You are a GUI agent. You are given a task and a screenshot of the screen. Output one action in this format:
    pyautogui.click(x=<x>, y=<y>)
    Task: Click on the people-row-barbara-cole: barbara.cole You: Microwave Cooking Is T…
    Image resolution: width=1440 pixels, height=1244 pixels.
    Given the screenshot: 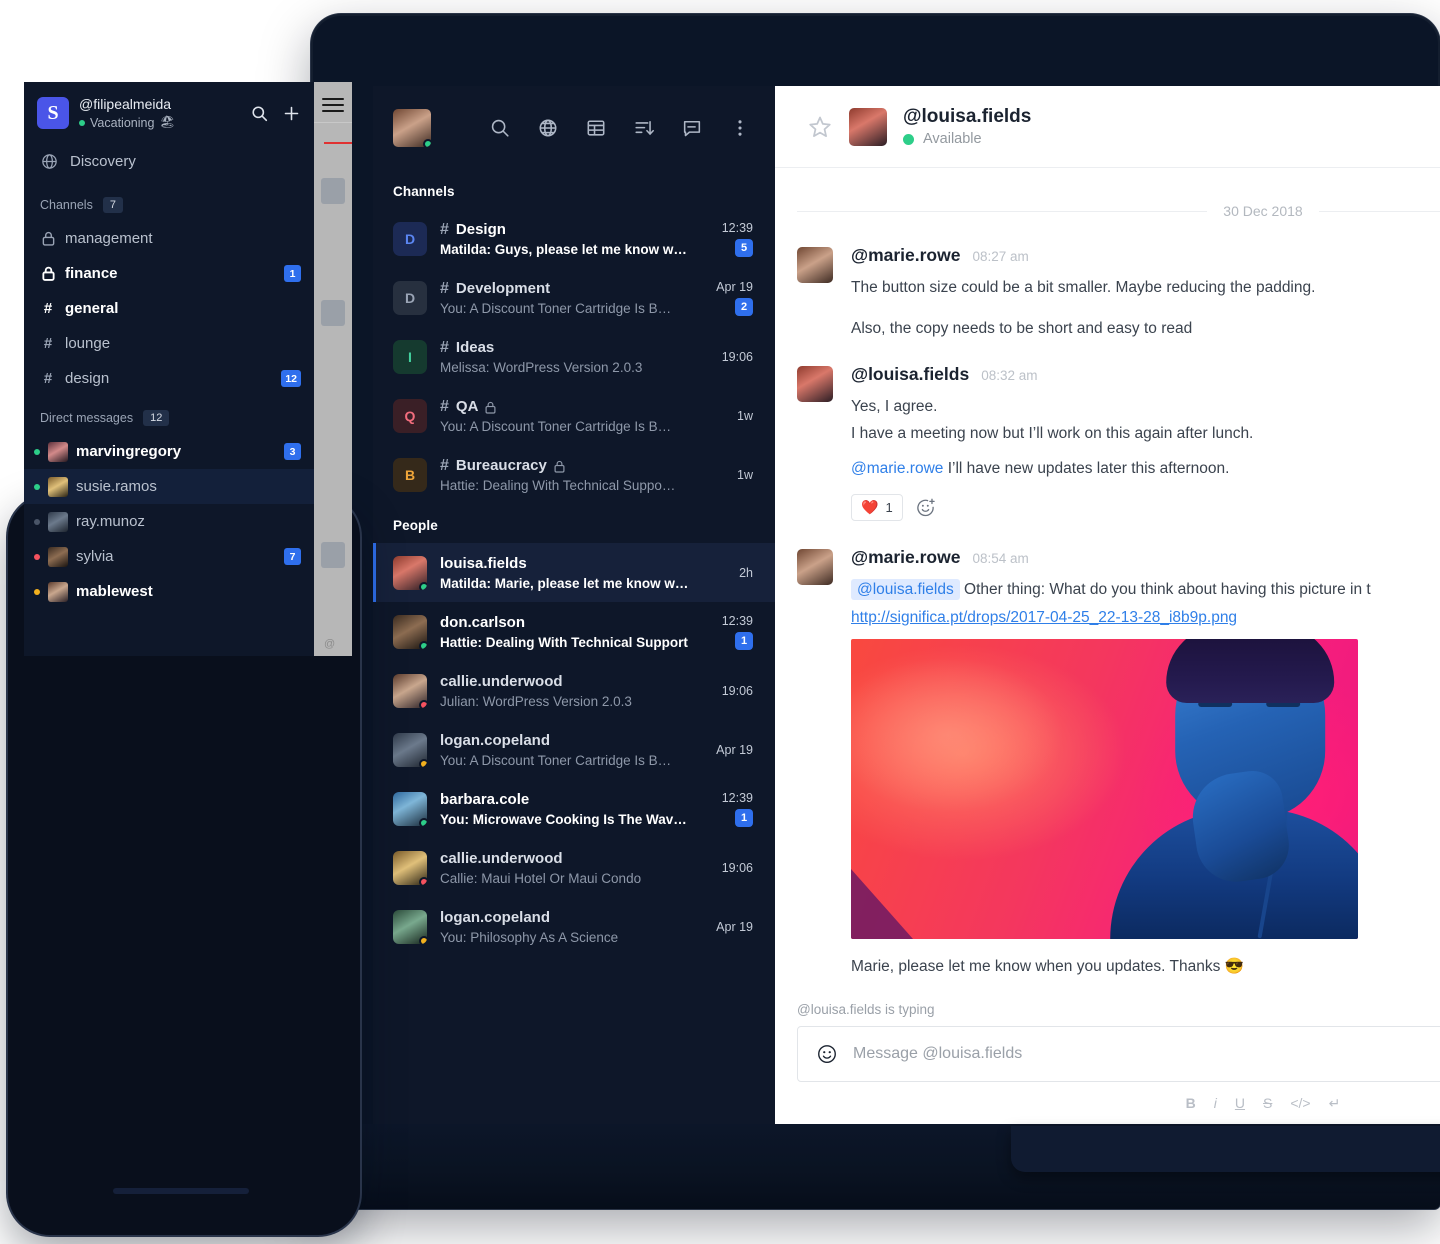 What is the action you would take?
    pyautogui.click(x=574, y=808)
    